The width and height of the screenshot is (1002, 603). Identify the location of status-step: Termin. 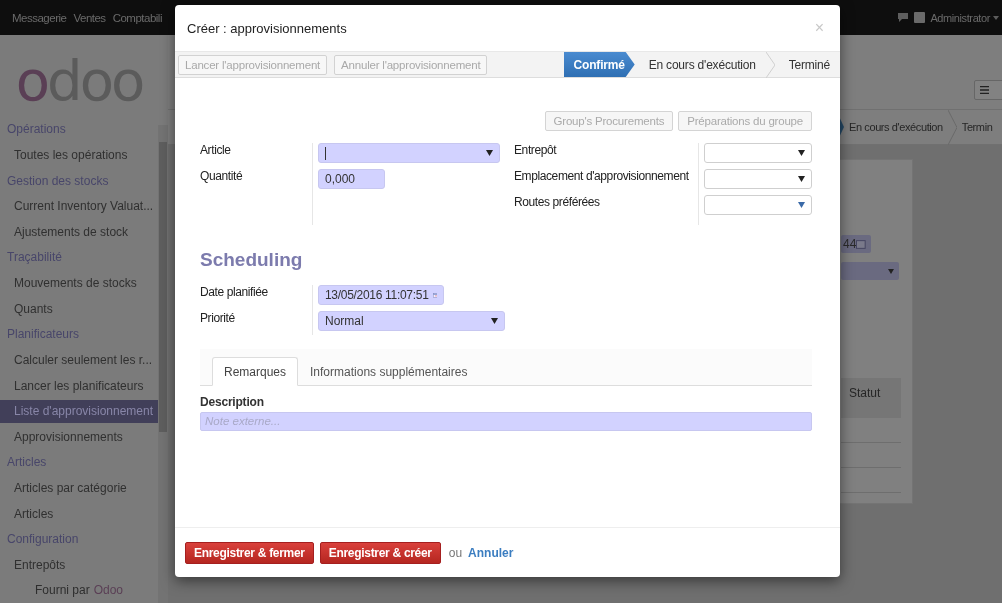
(977, 127).